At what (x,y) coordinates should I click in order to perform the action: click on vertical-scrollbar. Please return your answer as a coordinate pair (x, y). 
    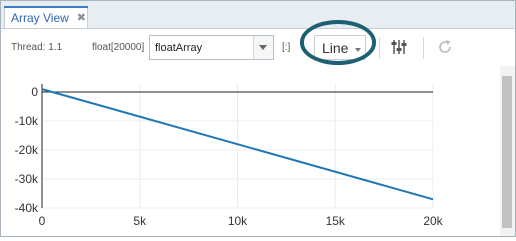
    Looking at the image, I should click on (507, 151).